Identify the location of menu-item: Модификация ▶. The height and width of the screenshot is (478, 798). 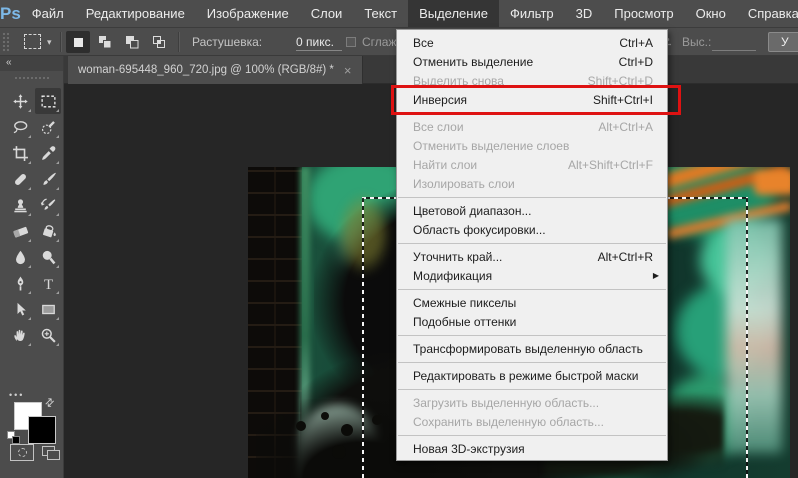
(532, 275).